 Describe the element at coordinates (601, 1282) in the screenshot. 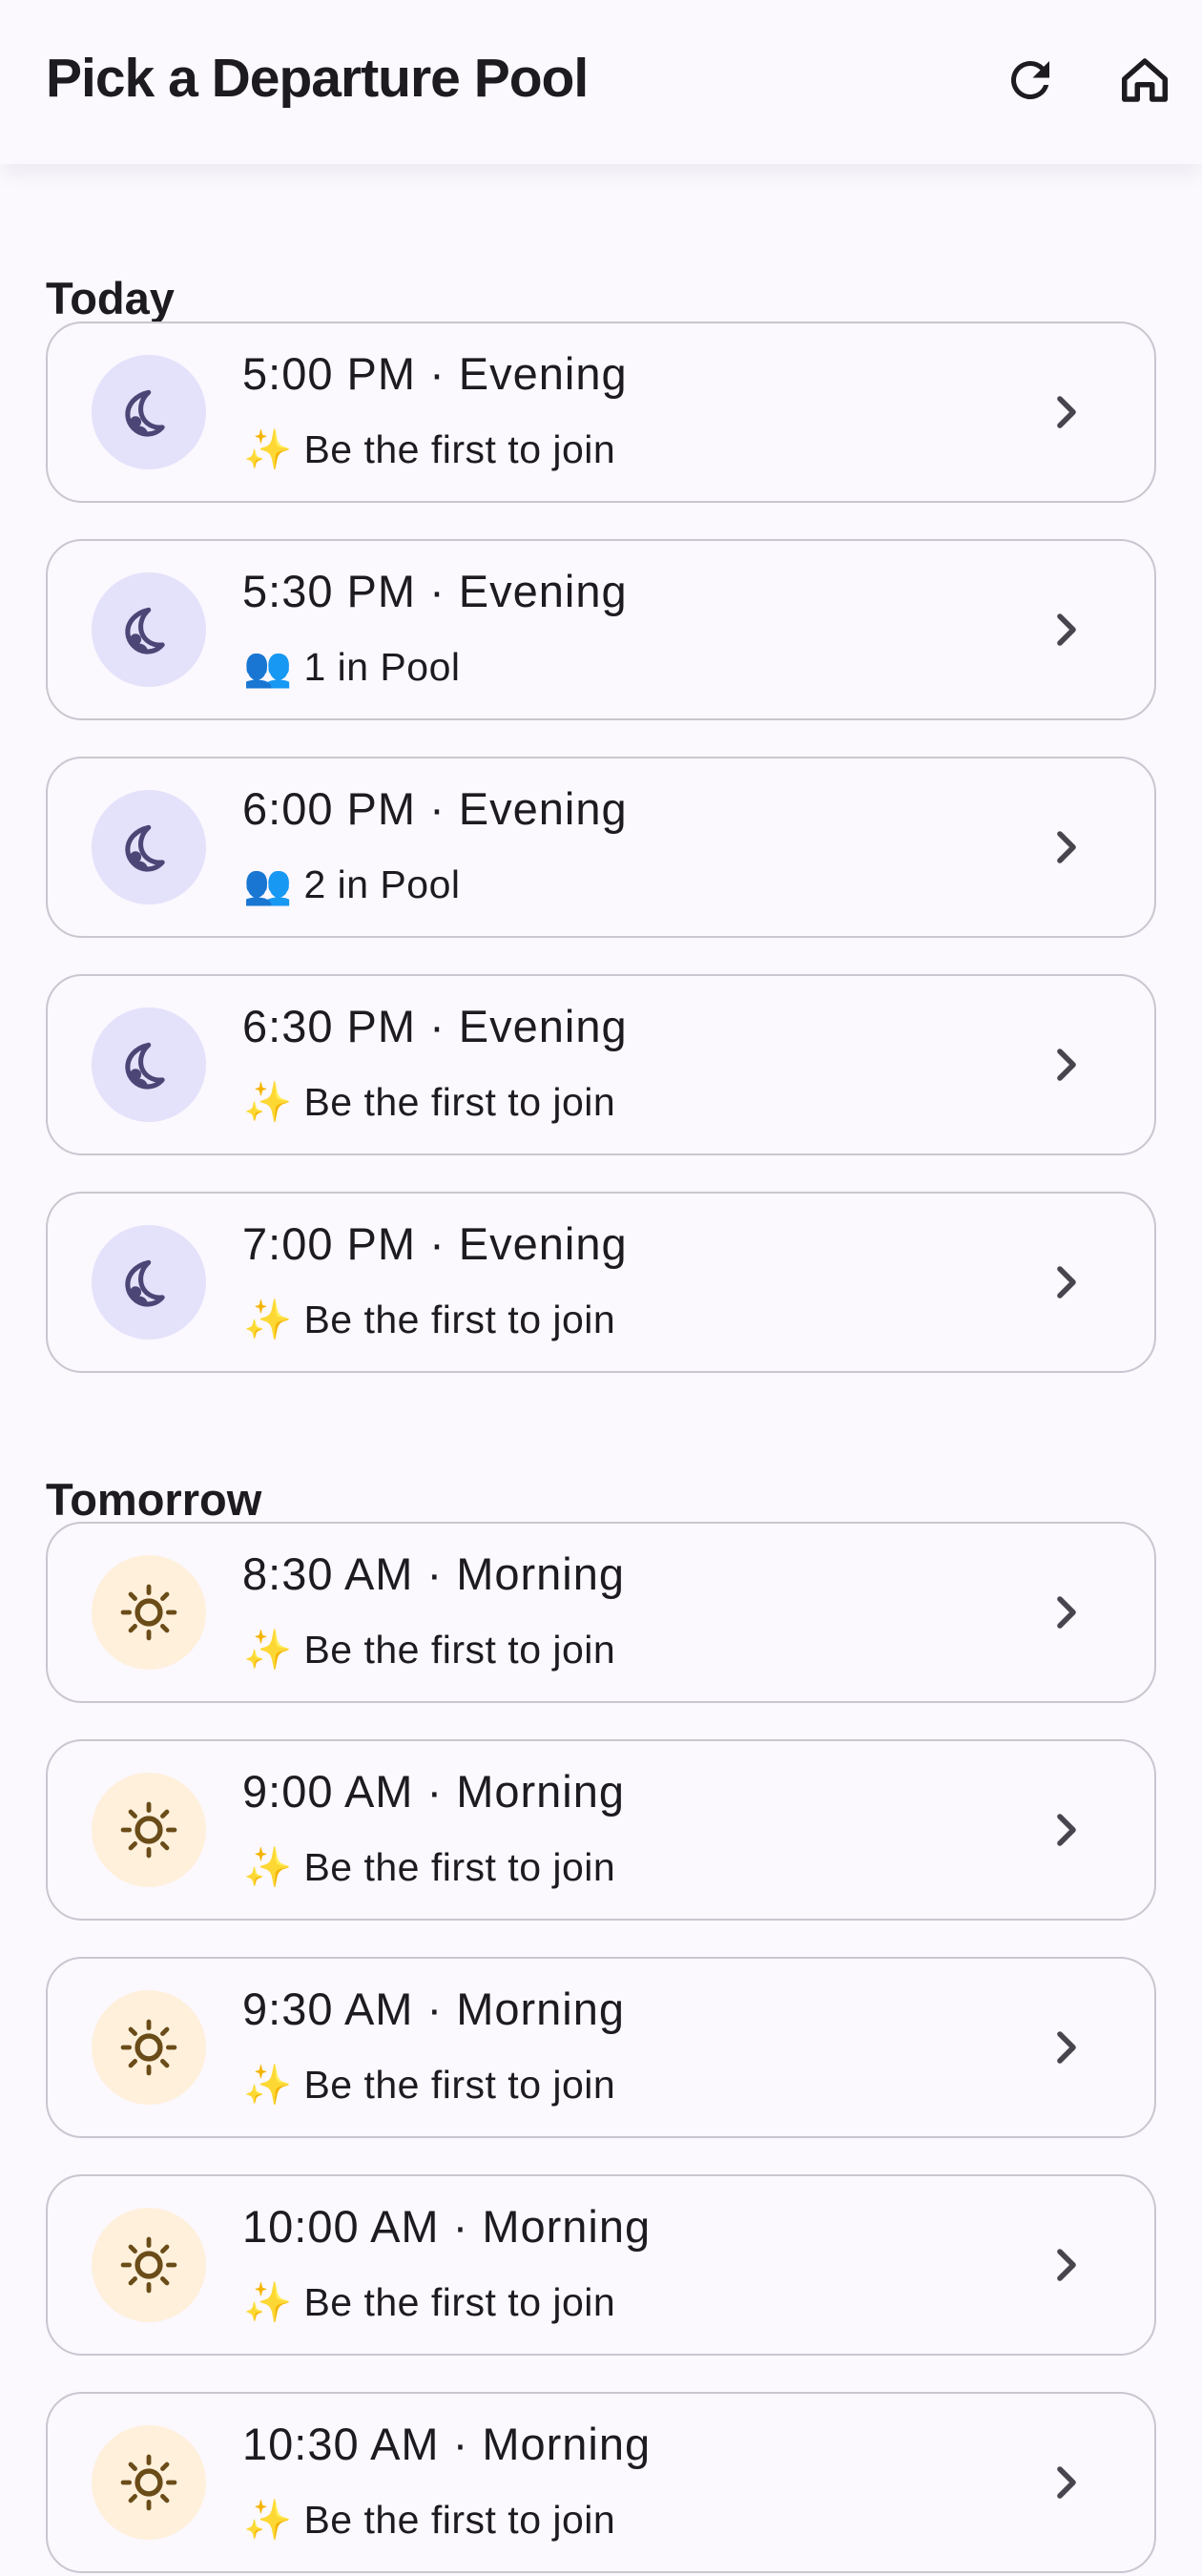

I see `pool-card-today-700-pm: 7:00 PM · Evening ✨ Be the first to join` at that location.